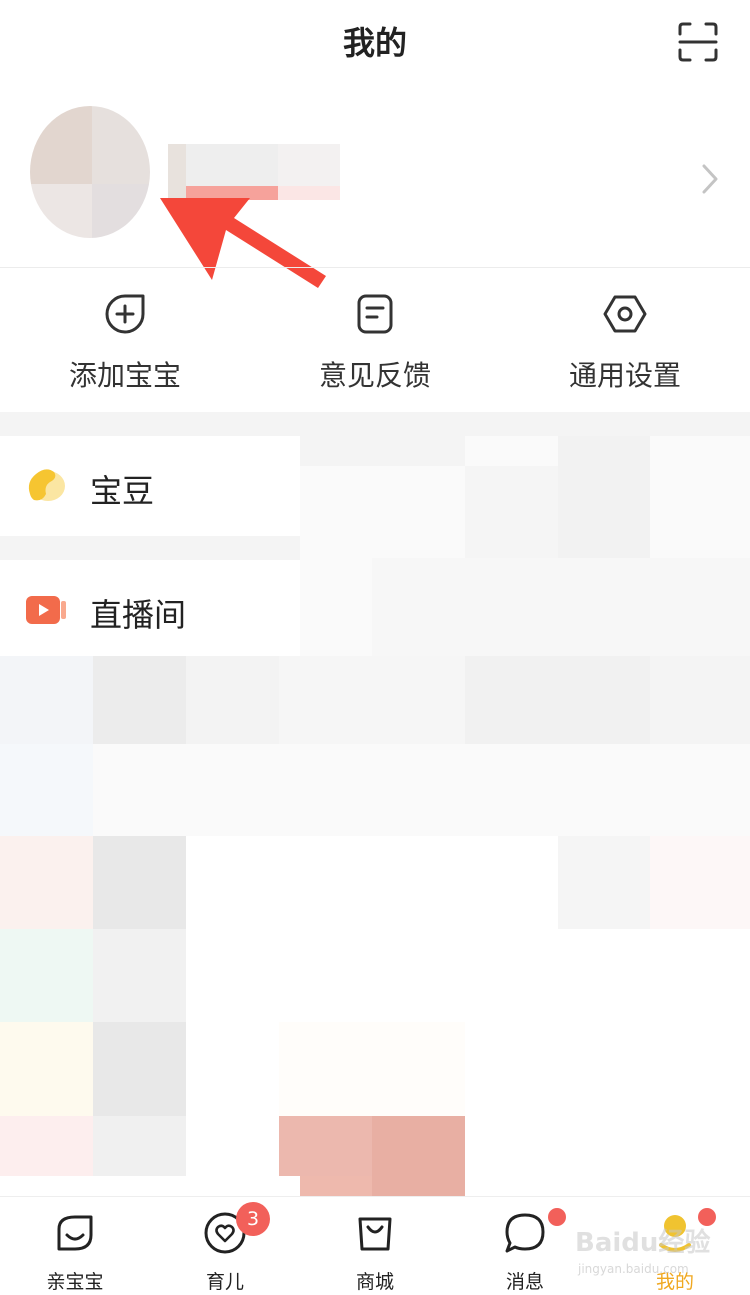  Describe the element at coordinates (225, 1246) in the screenshot. I see `tab-parenting: 育儿` at that location.